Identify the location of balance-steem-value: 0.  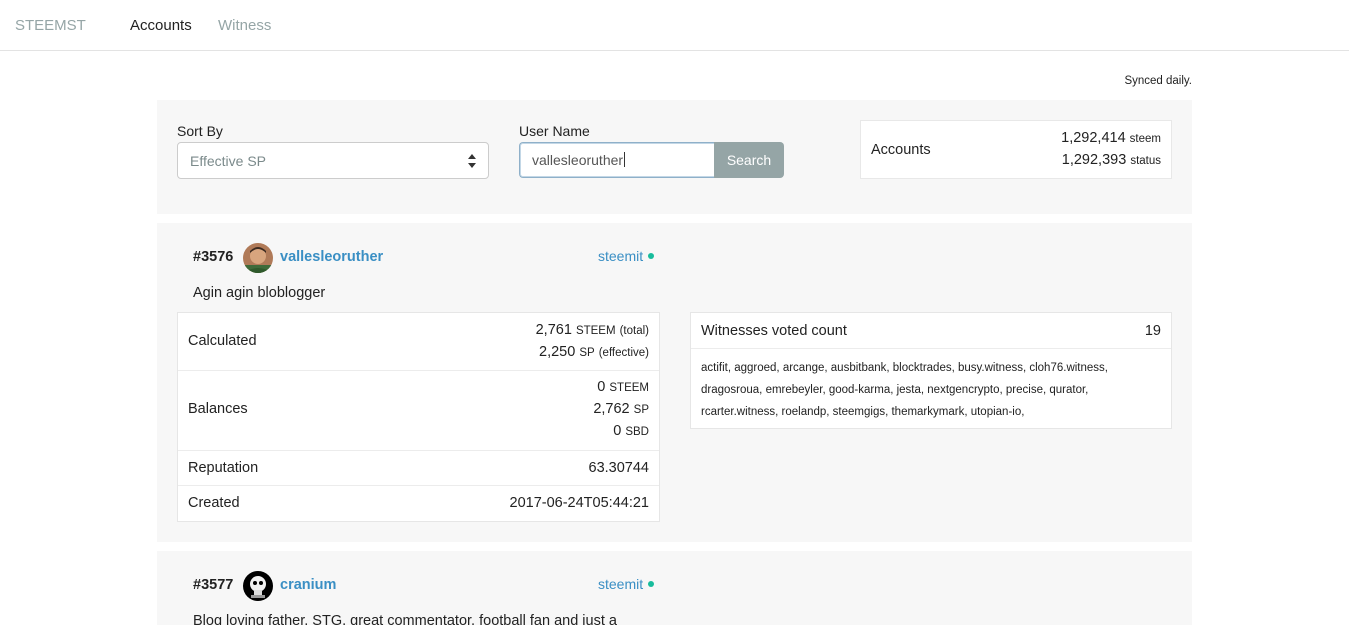
(601, 387).